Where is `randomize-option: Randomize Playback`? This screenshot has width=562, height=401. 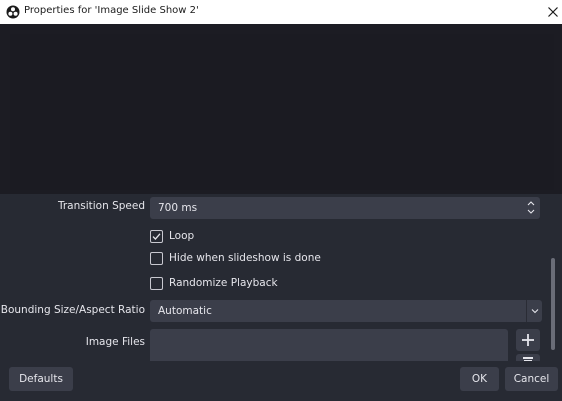
randomize-option: Randomize Playback is located at coordinates (250, 284).